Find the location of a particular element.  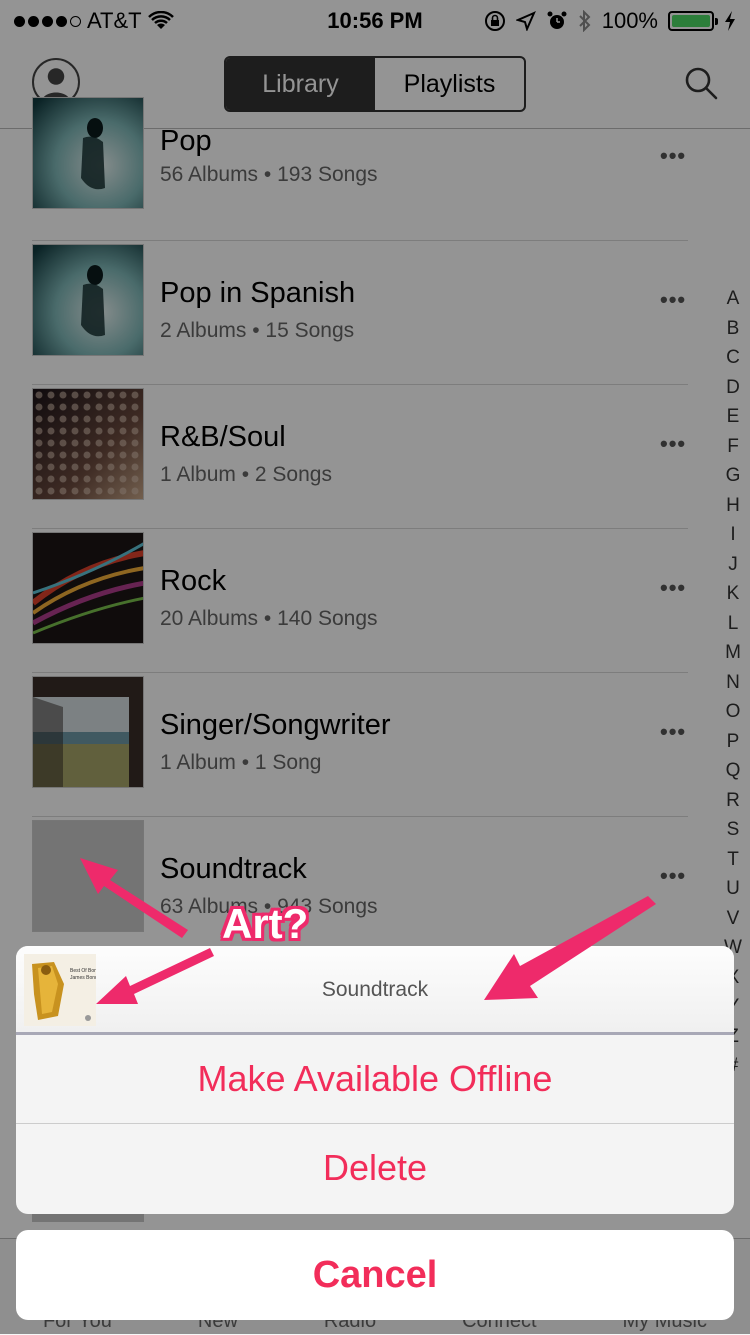

make-available-offline-button: Make Available Offline is located at coordinates (375, 1079).